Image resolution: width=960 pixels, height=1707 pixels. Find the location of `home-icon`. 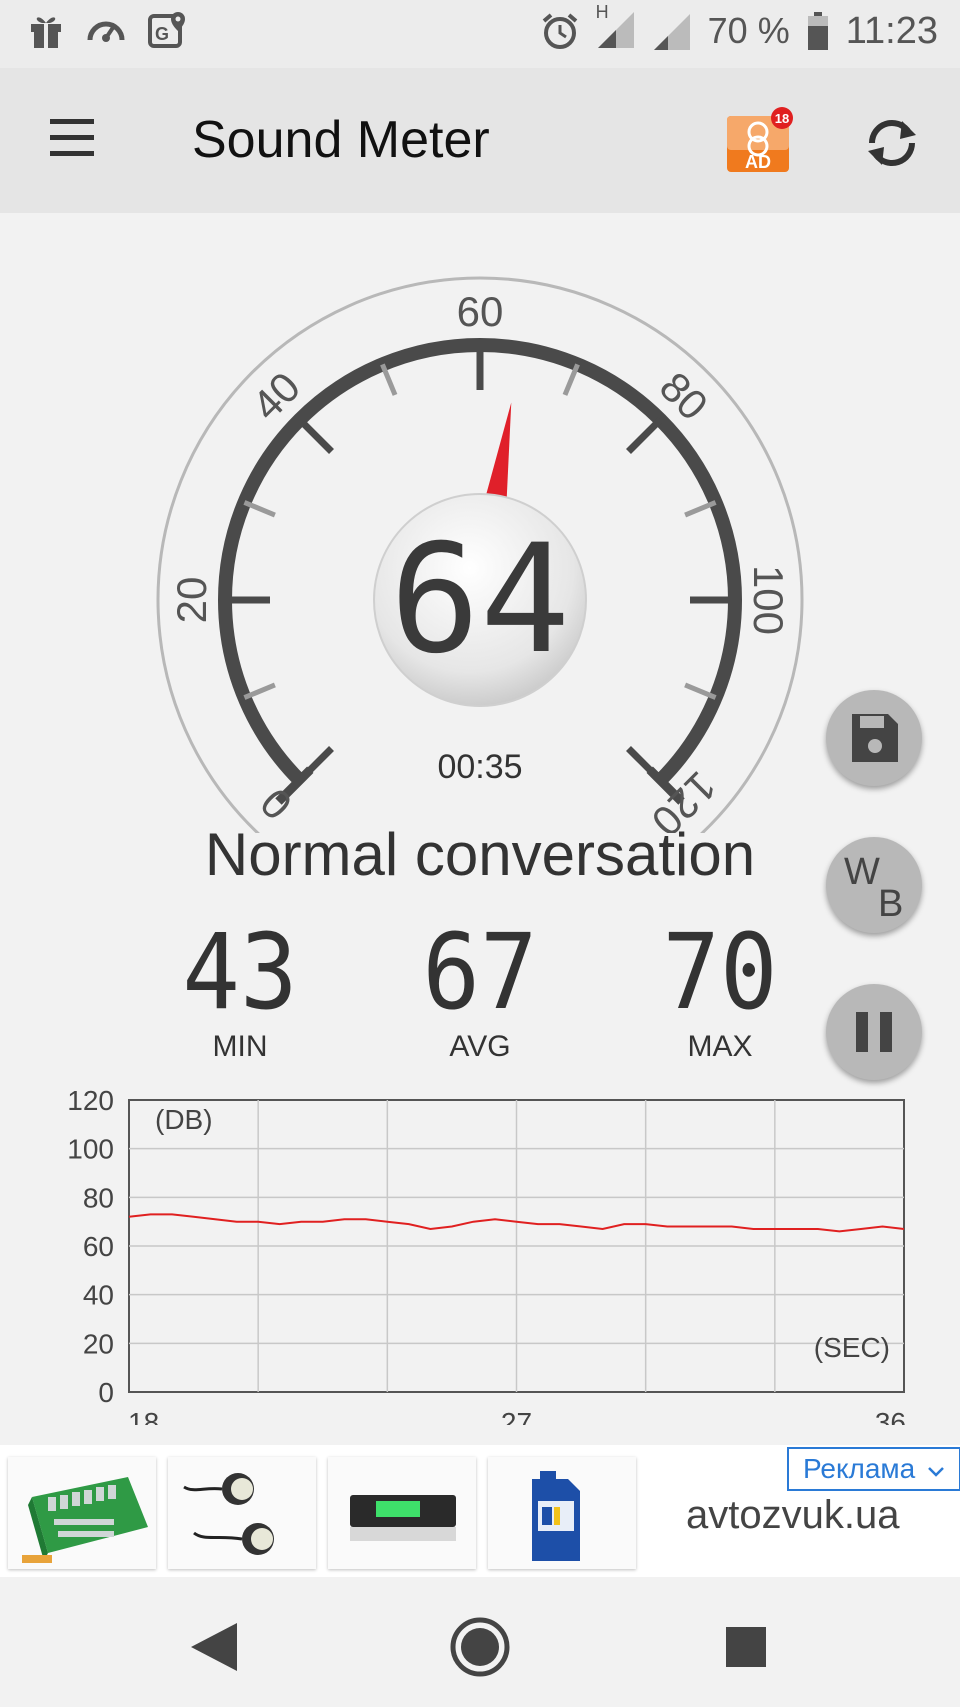

home-icon is located at coordinates (480, 1647).